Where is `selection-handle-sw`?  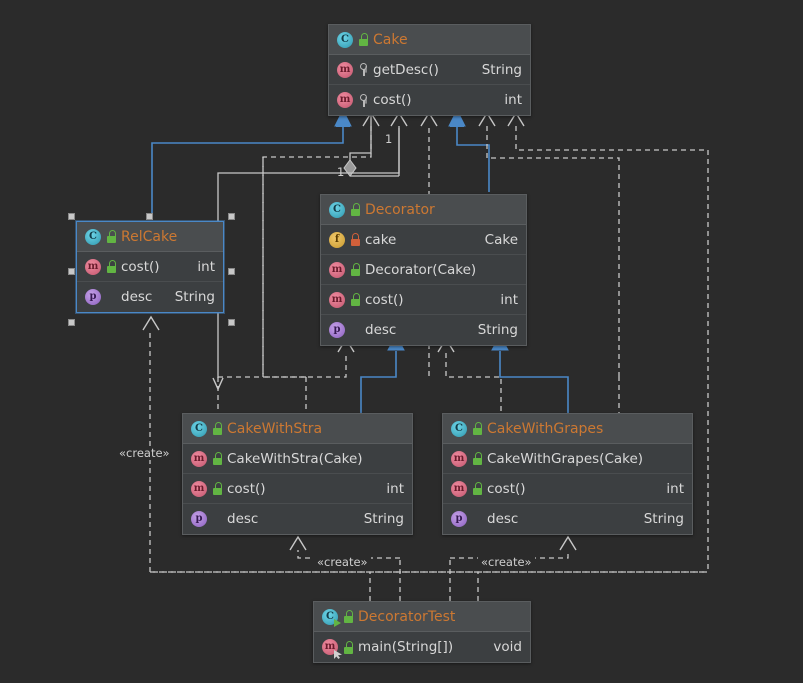
selection-handle-sw is located at coordinates (71, 322).